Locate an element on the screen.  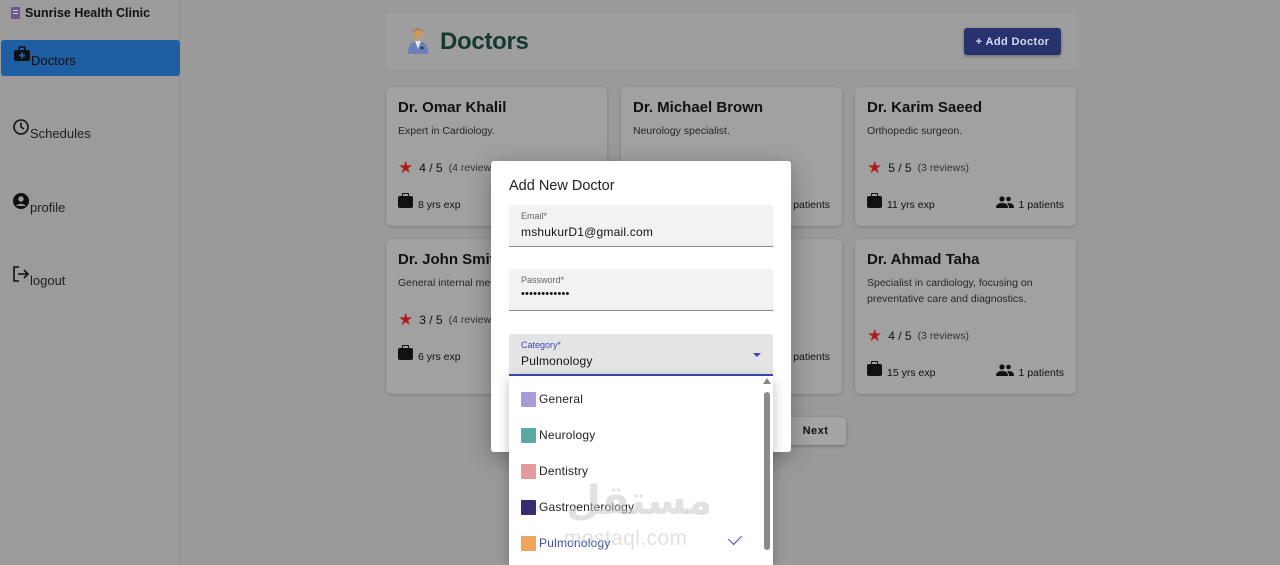
doctor-name: Dr. Karim Saeed is located at coordinates (925, 107).